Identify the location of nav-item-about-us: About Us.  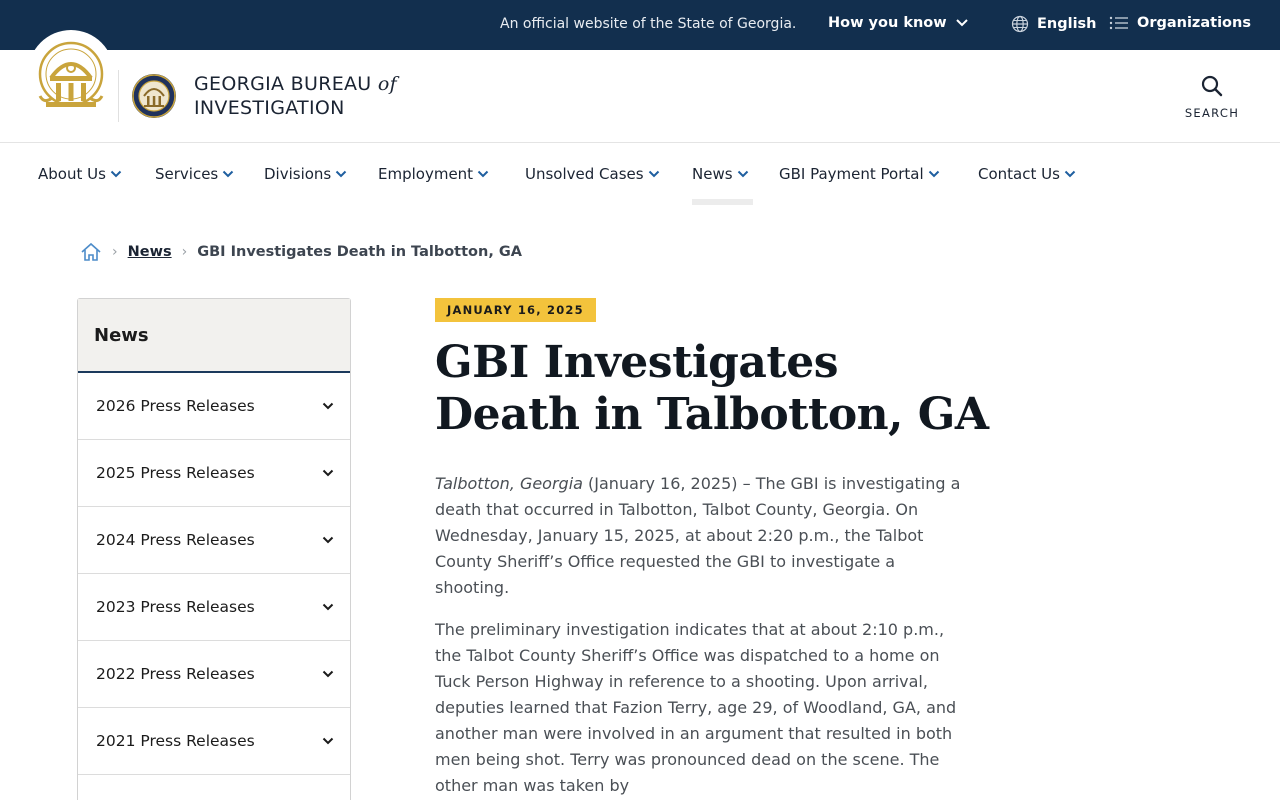
(80, 174).